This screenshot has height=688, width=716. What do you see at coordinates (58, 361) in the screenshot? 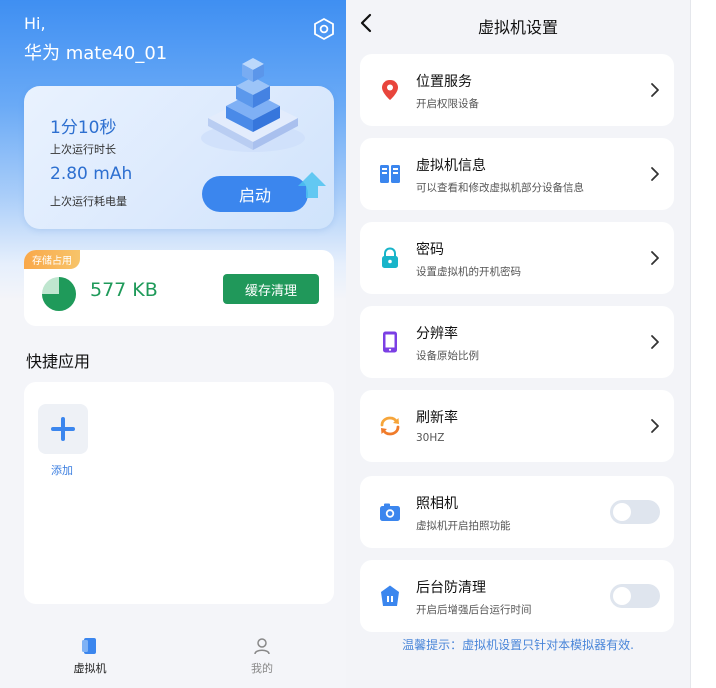
I see `quick-apps-title: 快捷应用` at bounding box center [58, 361].